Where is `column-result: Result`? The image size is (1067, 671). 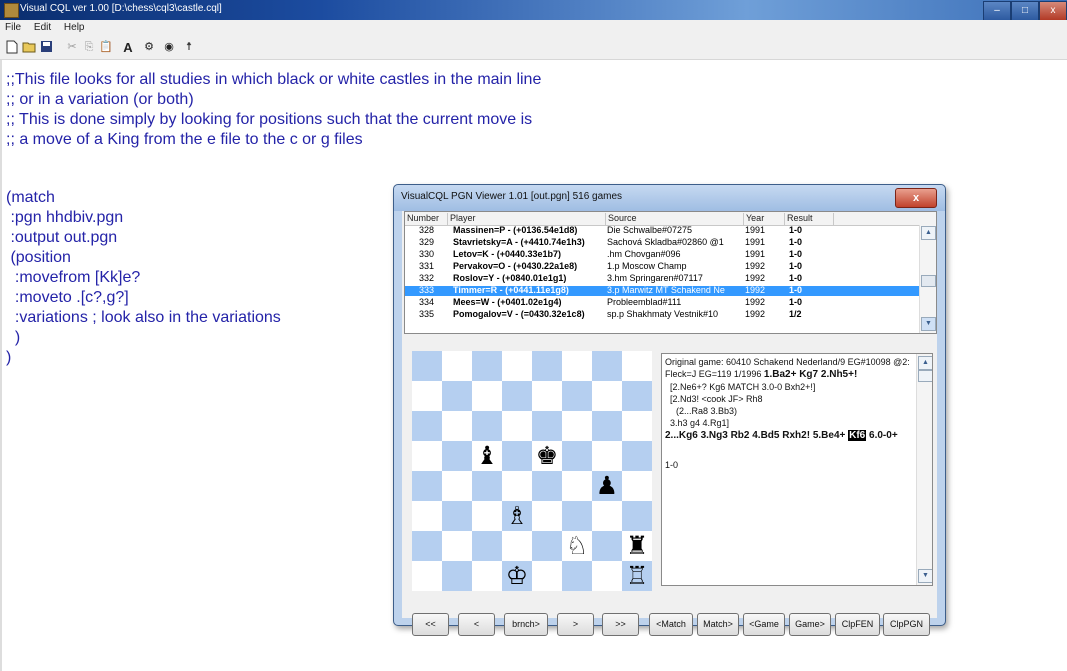 column-result: Result is located at coordinates (809, 219).